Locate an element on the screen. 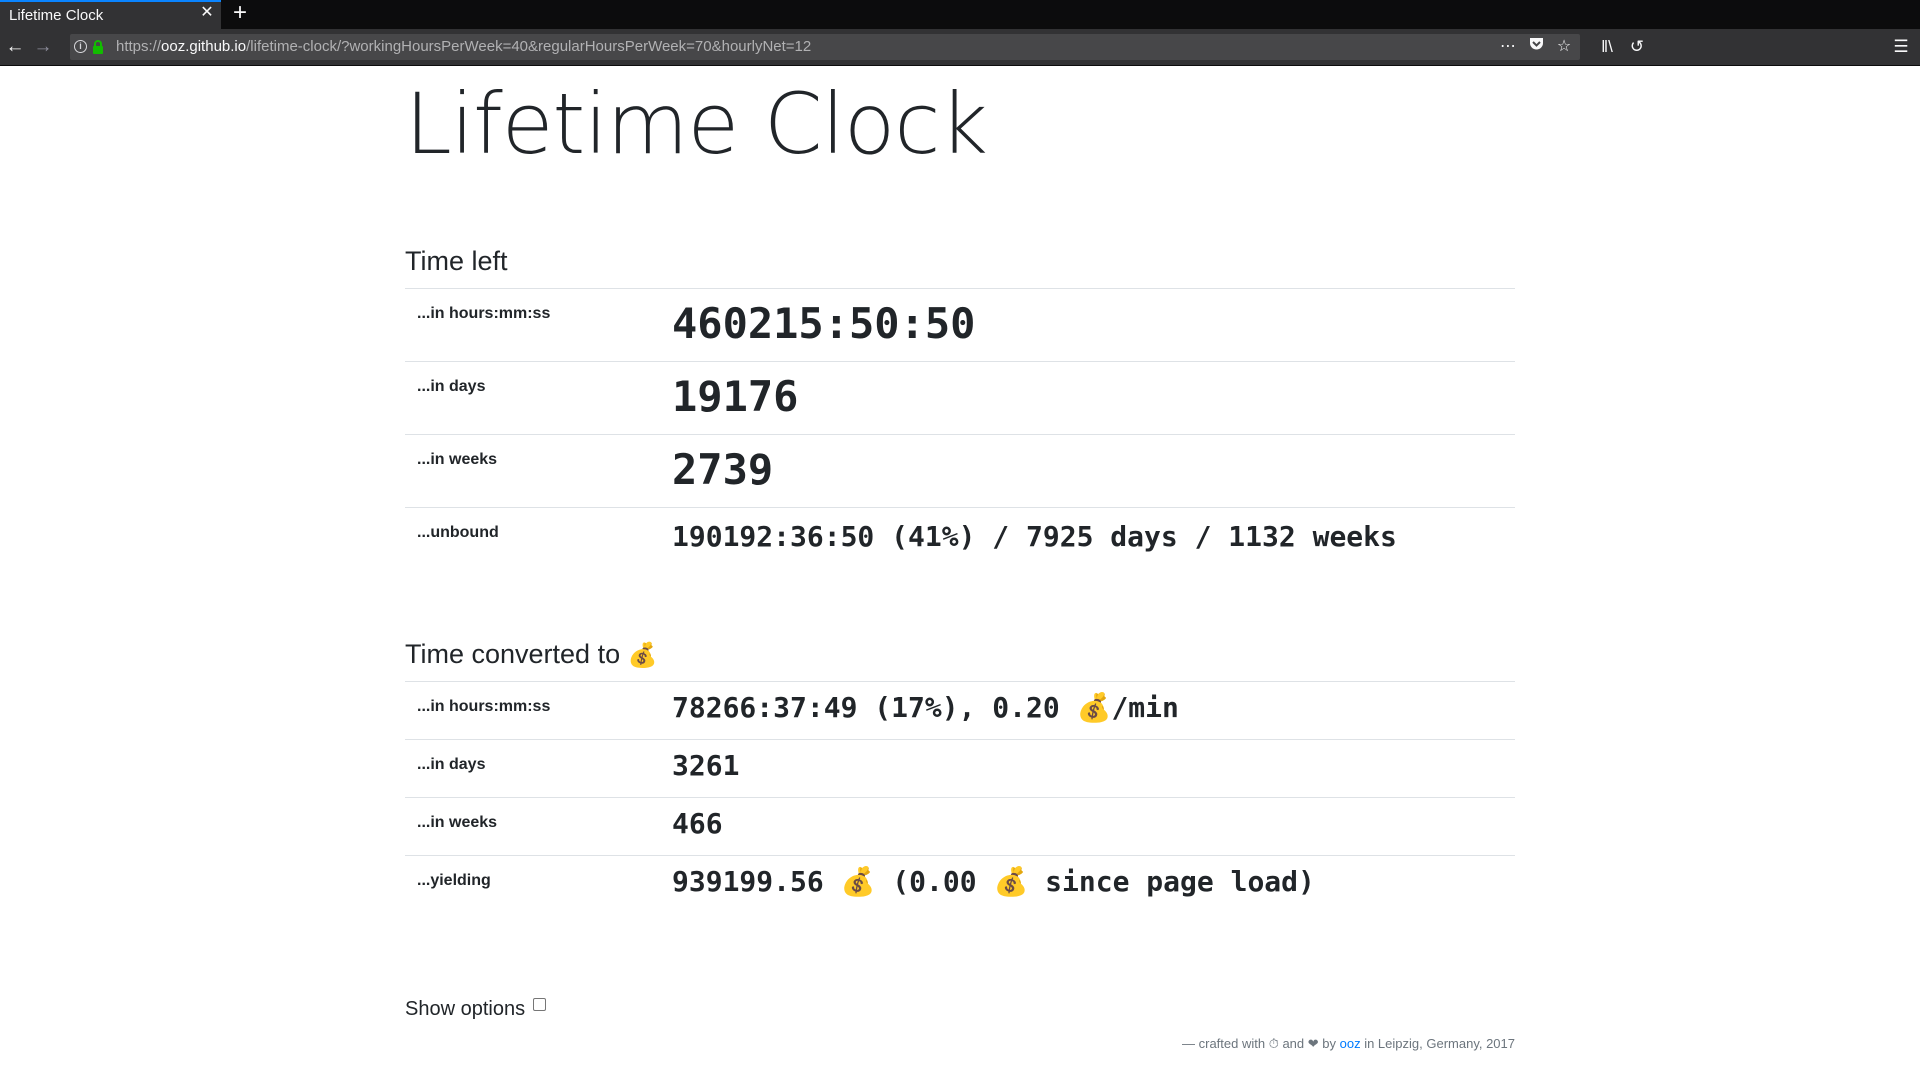 This screenshot has height=1080, width=1920. table-row: ...in weeks 2739 is located at coordinates (960, 470).